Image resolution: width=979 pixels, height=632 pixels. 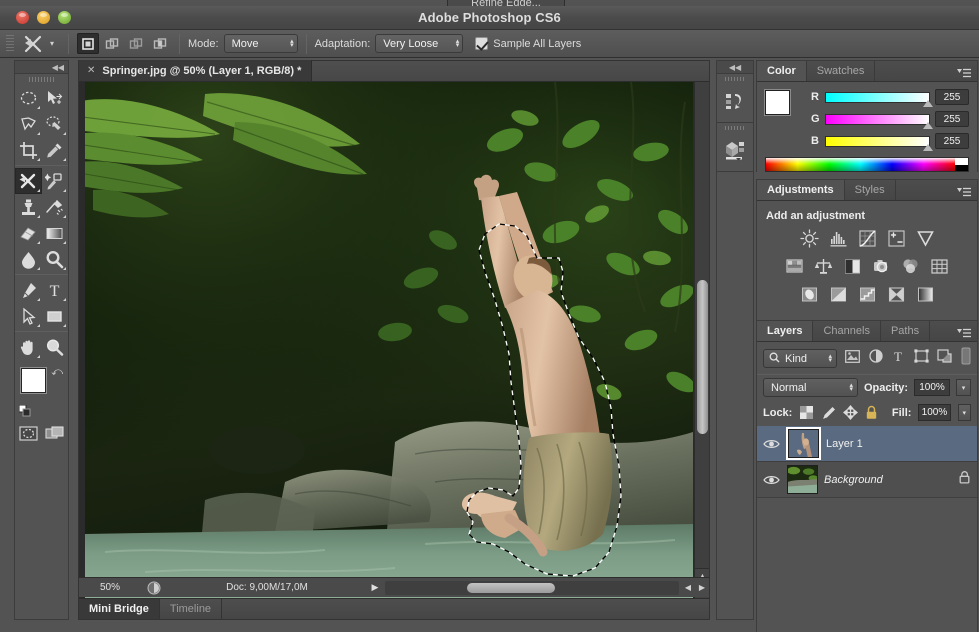 What do you see at coordinates (375, 587) in the screenshot?
I see `expand-status-arrow: ▶` at bounding box center [375, 587].